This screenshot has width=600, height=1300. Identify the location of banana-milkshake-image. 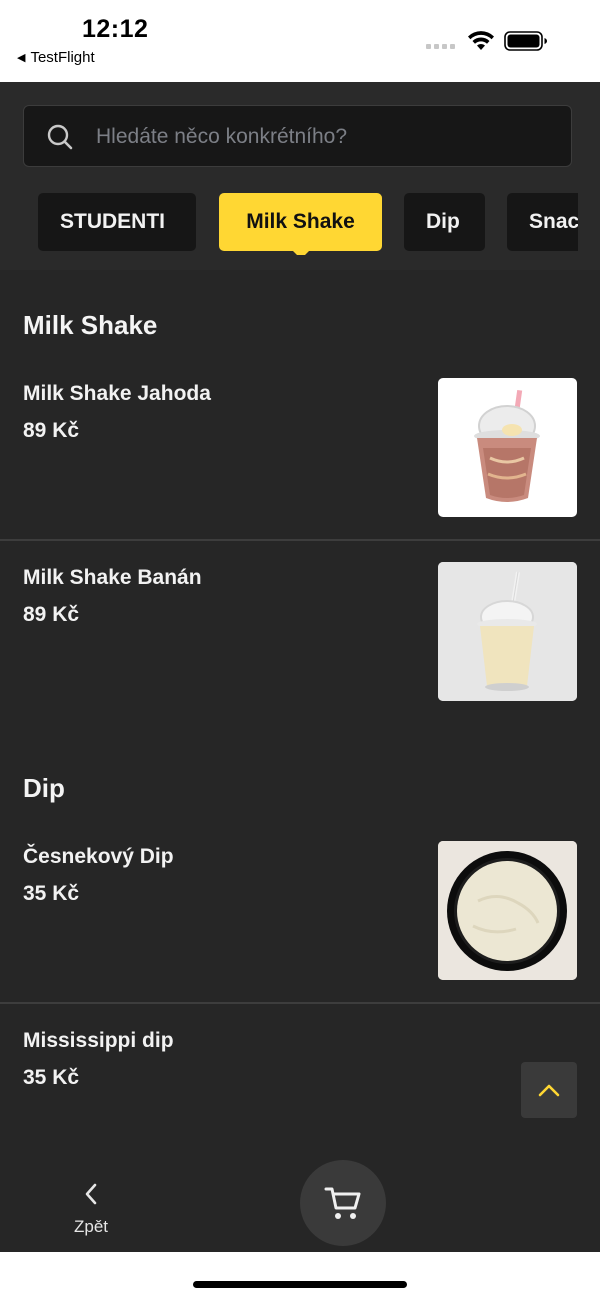
(507, 631).